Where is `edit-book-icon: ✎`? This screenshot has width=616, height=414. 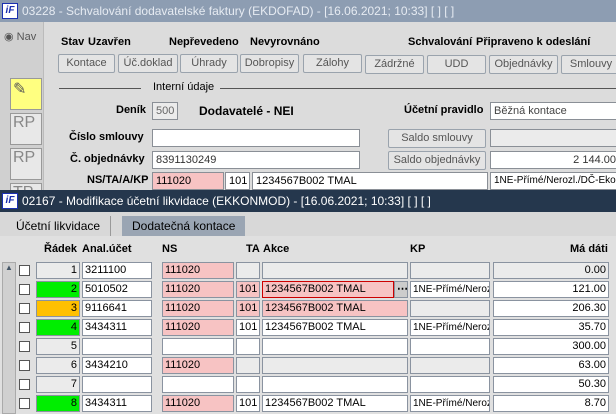
edit-book-icon: ✎ is located at coordinates (26, 94).